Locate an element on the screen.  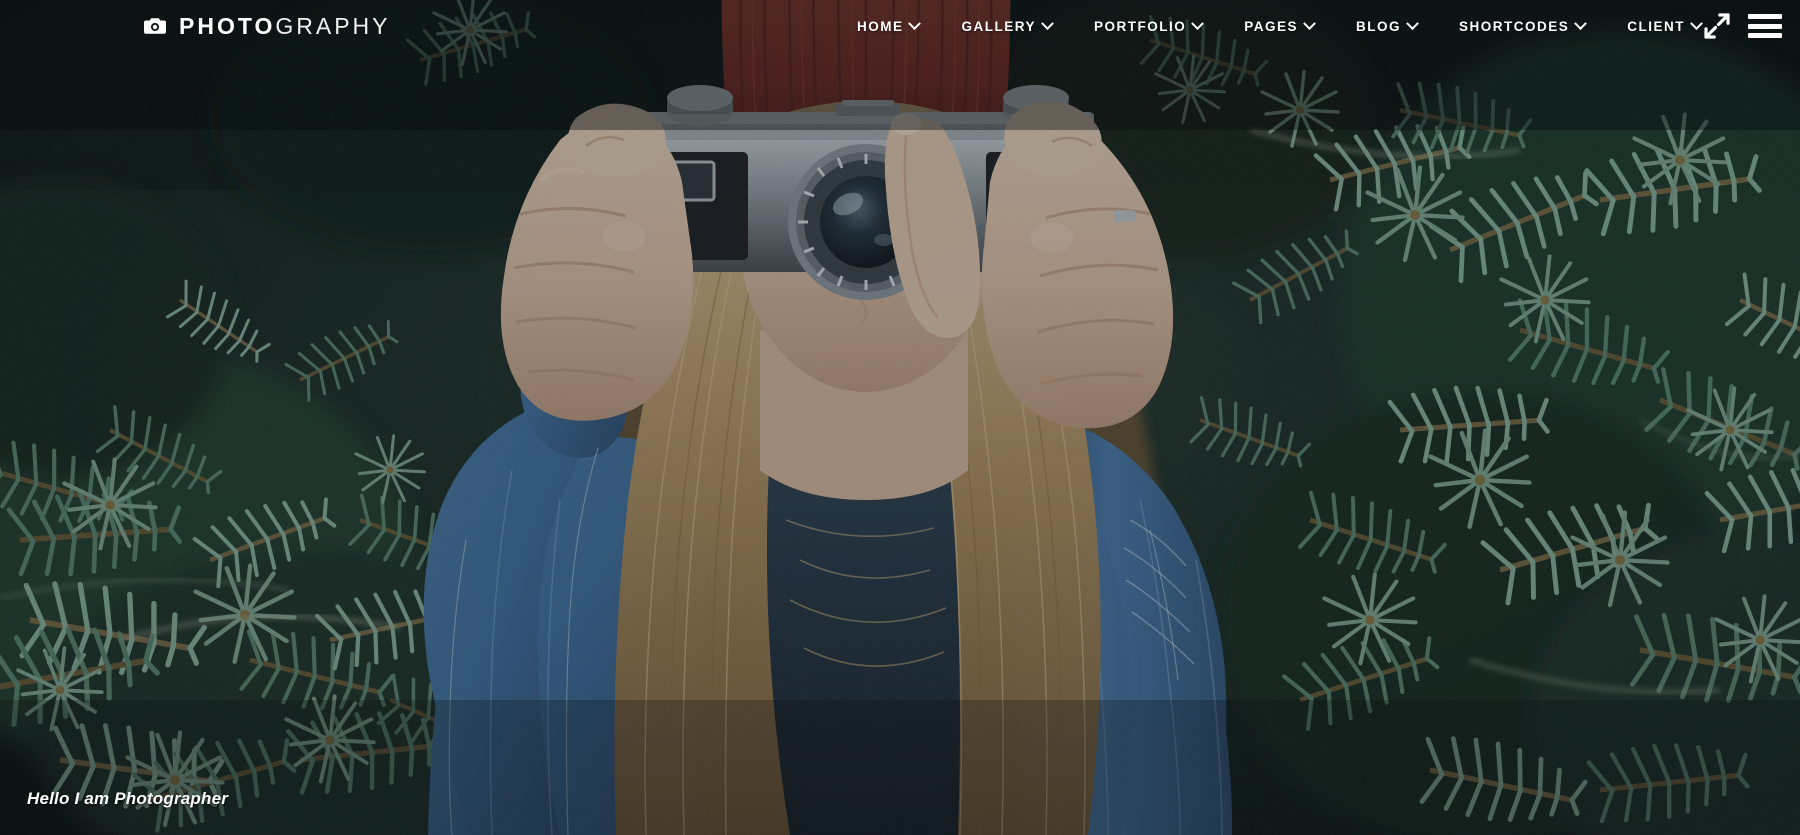
nav-label: CLIENT is located at coordinates (1656, 26).